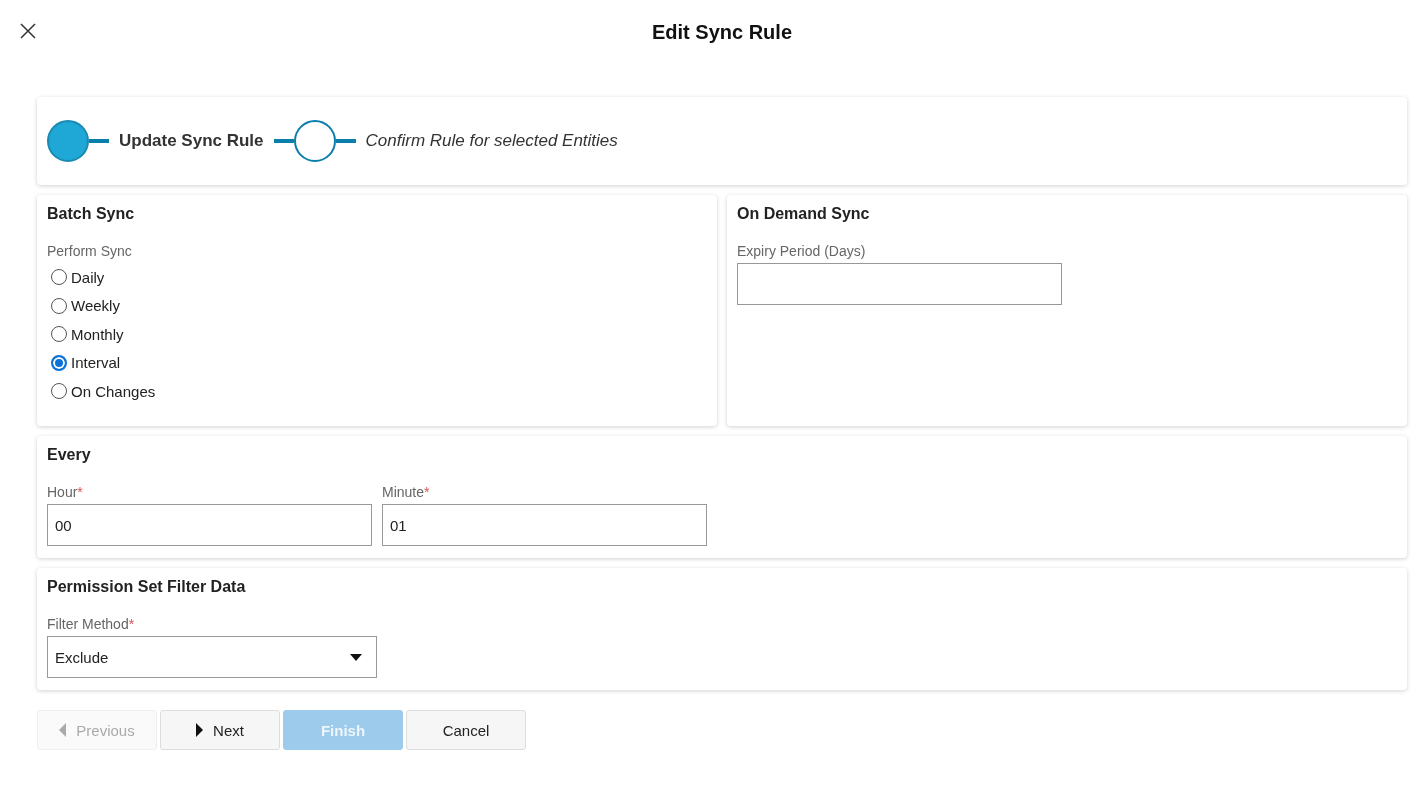 The width and height of the screenshot is (1425, 790). What do you see at coordinates (91, 214) in the screenshot?
I see `section-title: Batch Sync` at bounding box center [91, 214].